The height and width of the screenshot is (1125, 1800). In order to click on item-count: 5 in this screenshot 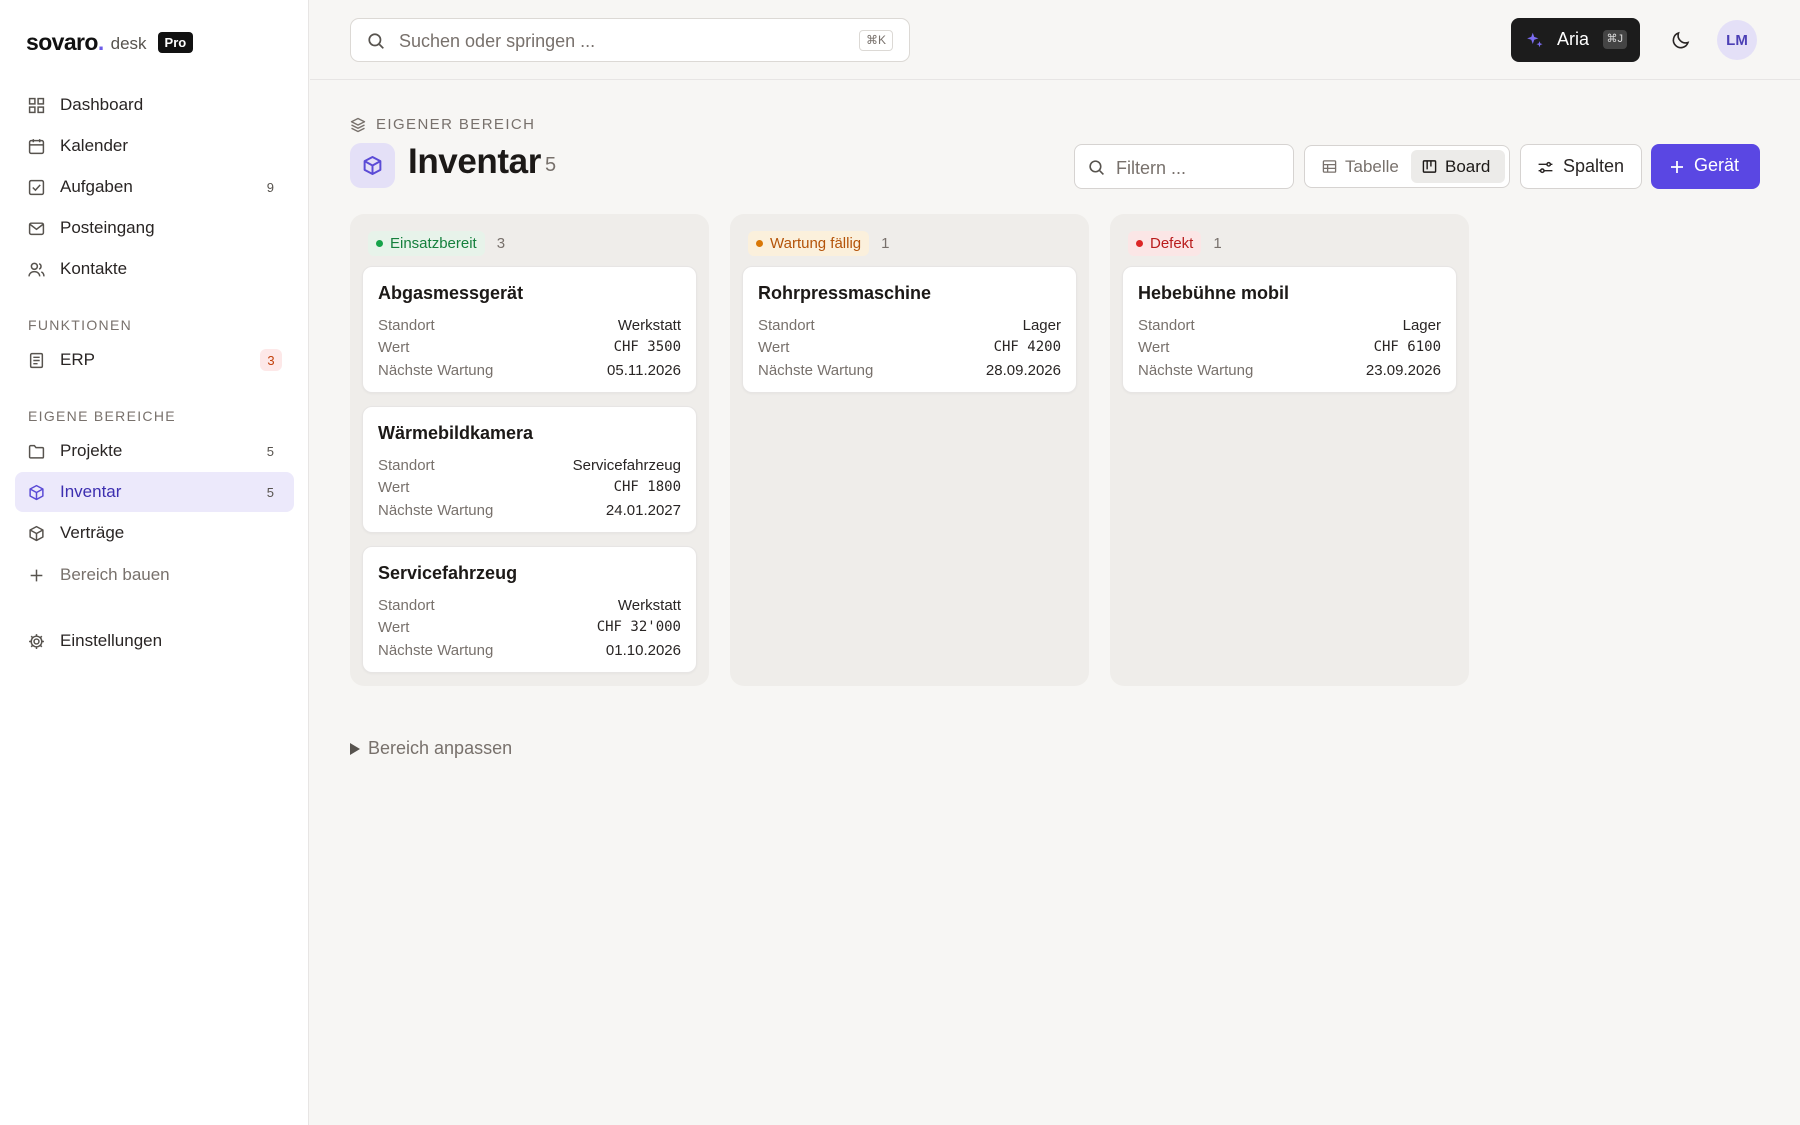, I will do `click(551, 165)`.